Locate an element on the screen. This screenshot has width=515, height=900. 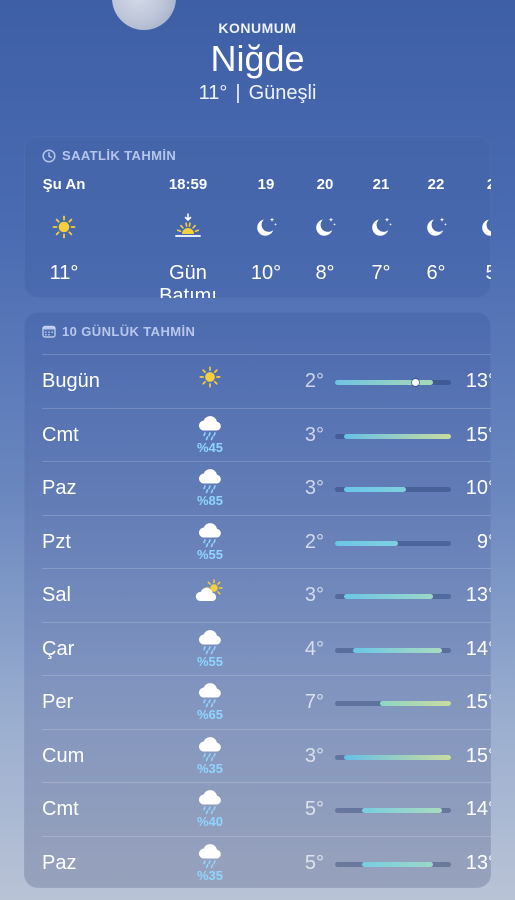
hourly-item: 20 8° is located at coordinates (325, 230).